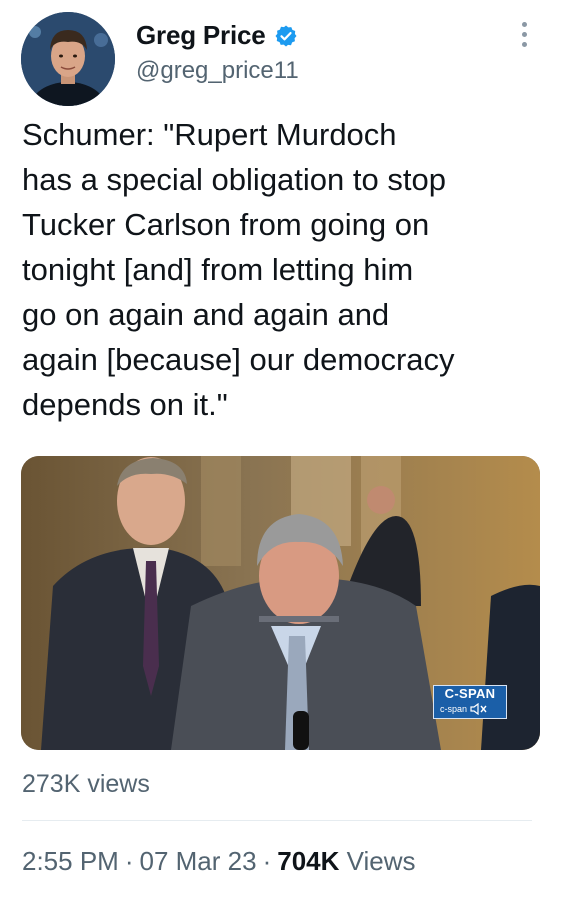  What do you see at coordinates (524, 37) in the screenshot?
I see `more-vertical-icon` at bounding box center [524, 37].